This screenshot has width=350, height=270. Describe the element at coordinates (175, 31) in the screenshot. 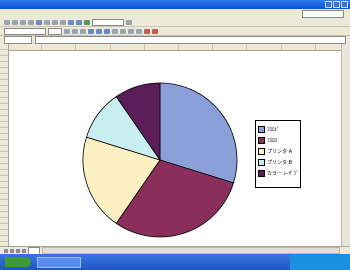

I see `formatting-toolbar` at that location.